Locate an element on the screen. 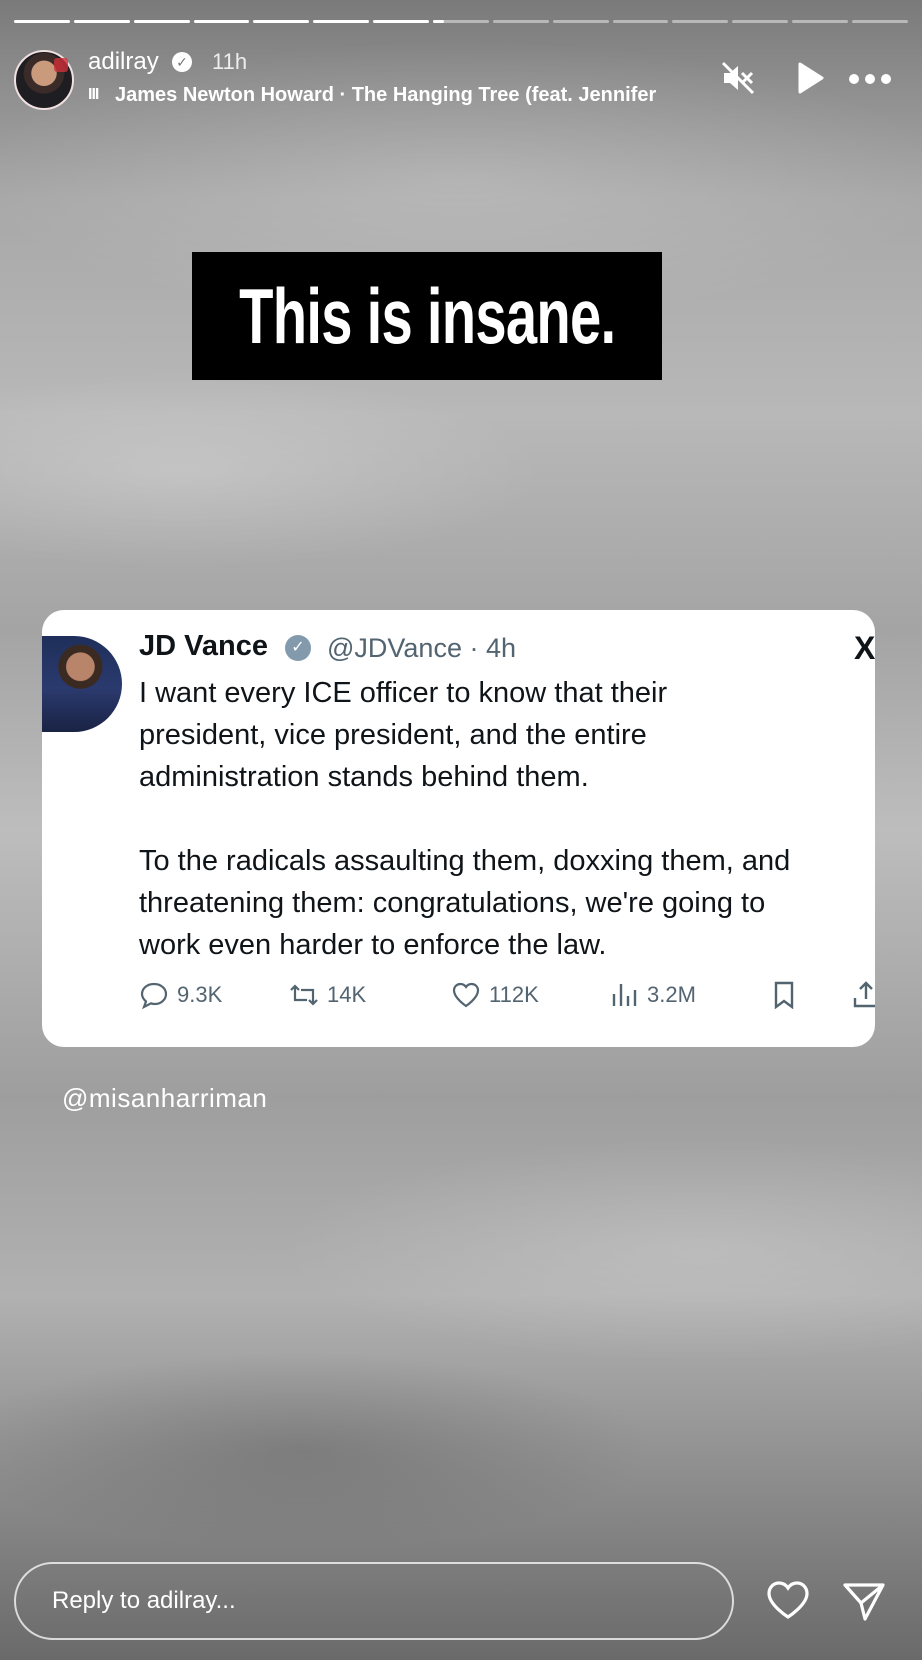 The height and width of the screenshot is (1660, 922). heart-icon is located at coordinates (466, 995).